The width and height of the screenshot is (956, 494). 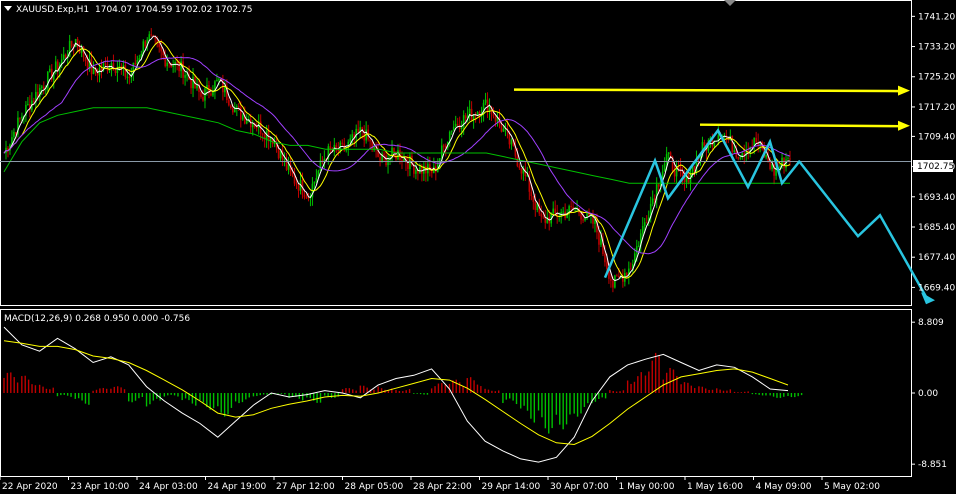 What do you see at coordinates (936, 198) in the screenshot?
I see `price-tick-label: 1693.40` at bounding box center [936, 198].